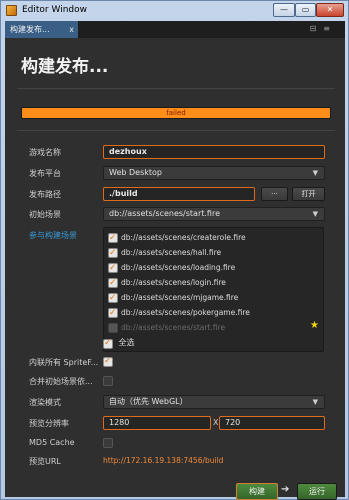 The width and height of the screenshot is (349, 500). Describe the element at coordinates (180, 297) in the screenshot. I see `scene-path: db://assets/scenes/mjgame.fire` at that location.